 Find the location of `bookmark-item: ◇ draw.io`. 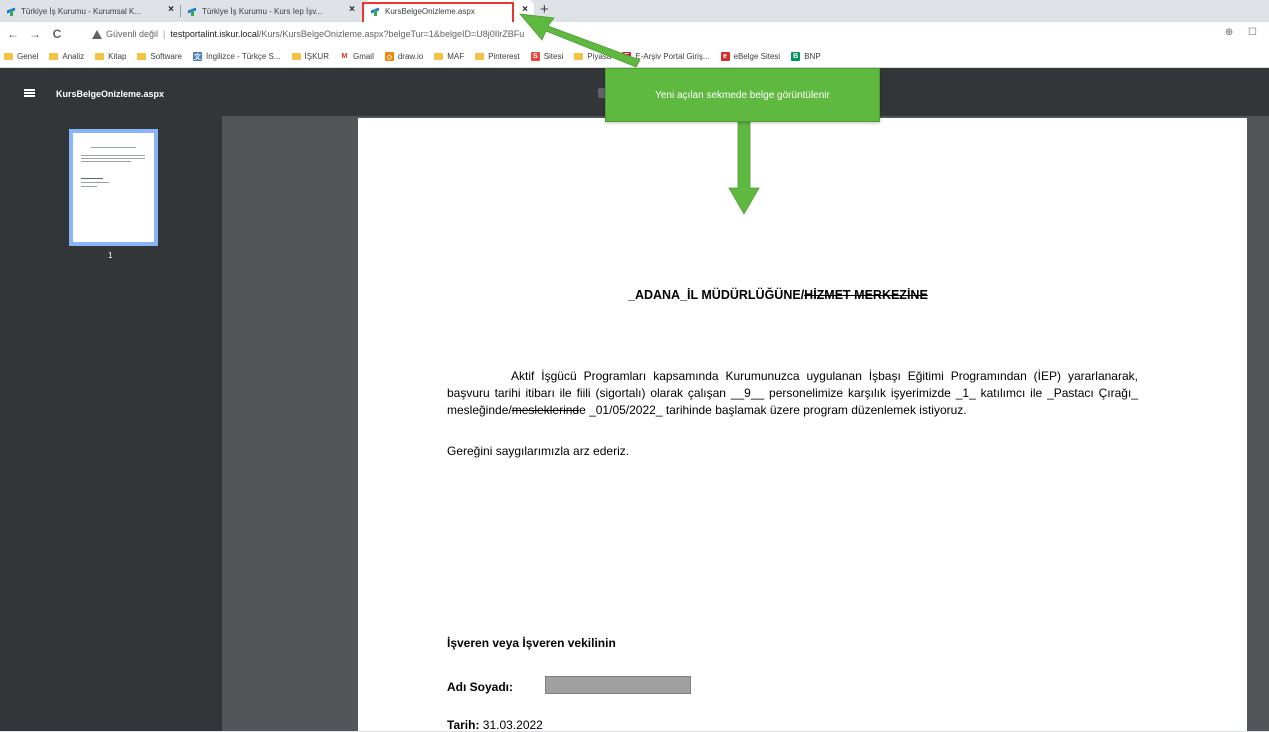

bookmark-item: ◇ draw.io is located at coordinates (404, 56).